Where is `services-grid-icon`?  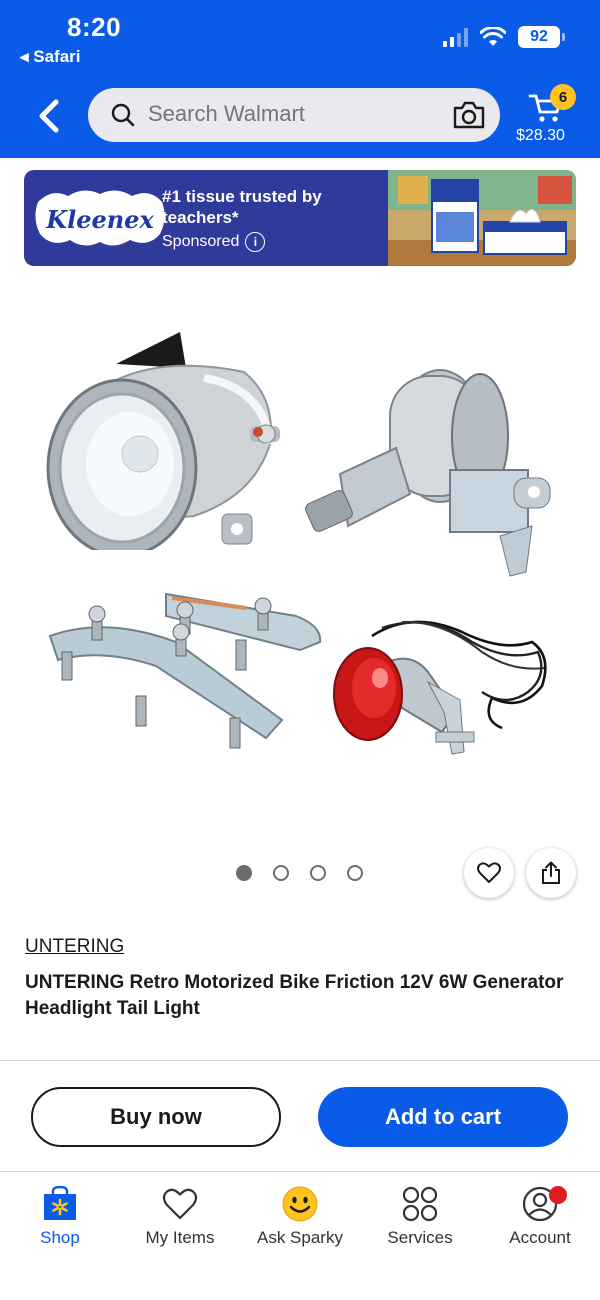 services-grid-icon is located at coordinates (420, 1204).